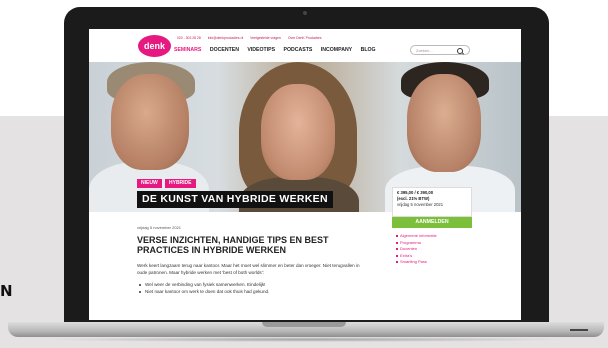 The image size is (608, 348). I want to click on tag-hybride: HYBRIDE, so click(180, 183).